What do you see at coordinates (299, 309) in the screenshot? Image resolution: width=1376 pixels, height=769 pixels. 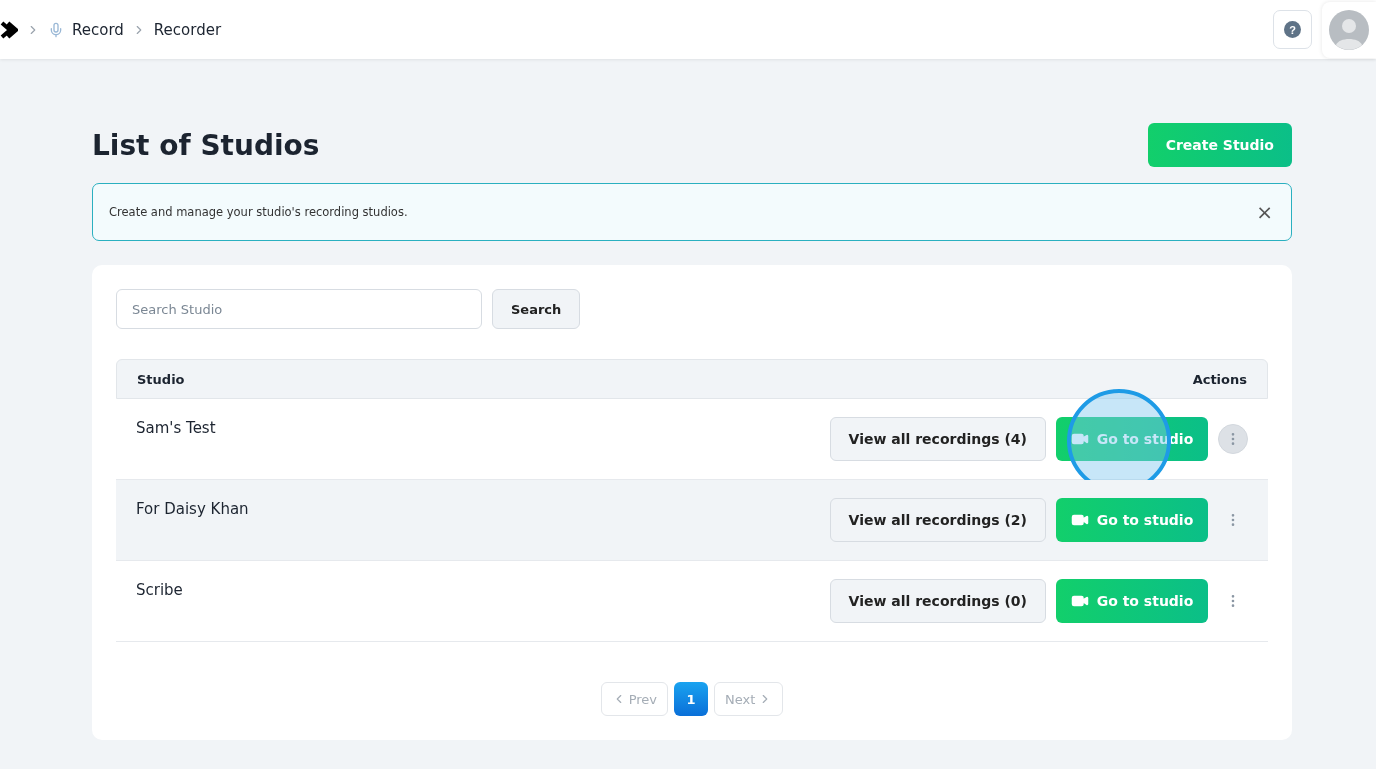 I see `search-field: Search Studio` at bounding box center [299, 309].